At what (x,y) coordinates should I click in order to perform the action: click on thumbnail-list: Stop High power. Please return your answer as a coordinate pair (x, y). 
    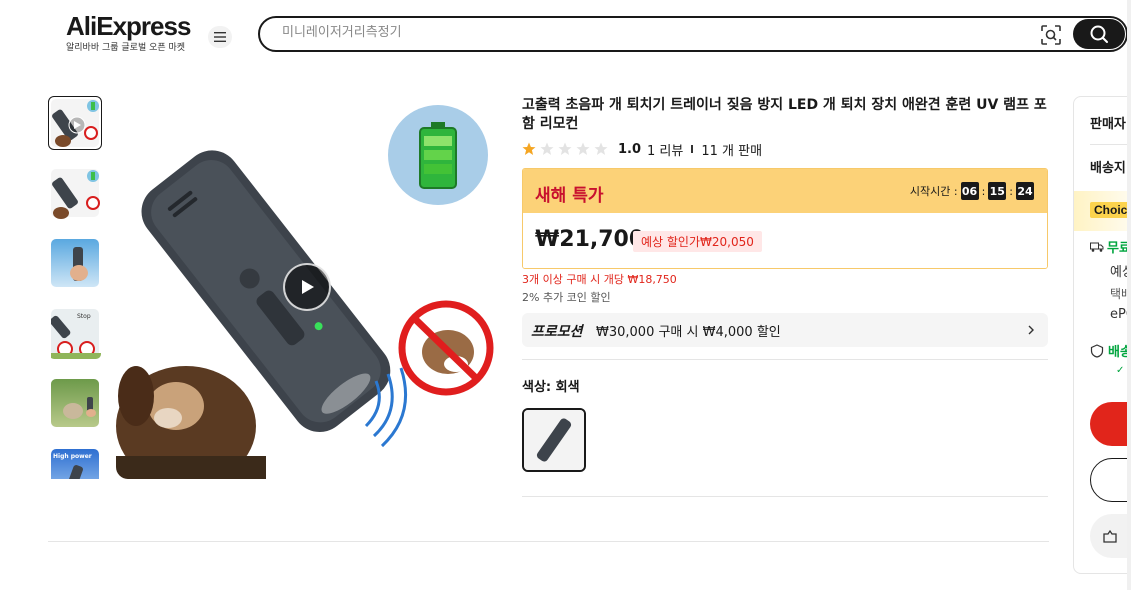
    Looking at the image, I should click on (75, 287).